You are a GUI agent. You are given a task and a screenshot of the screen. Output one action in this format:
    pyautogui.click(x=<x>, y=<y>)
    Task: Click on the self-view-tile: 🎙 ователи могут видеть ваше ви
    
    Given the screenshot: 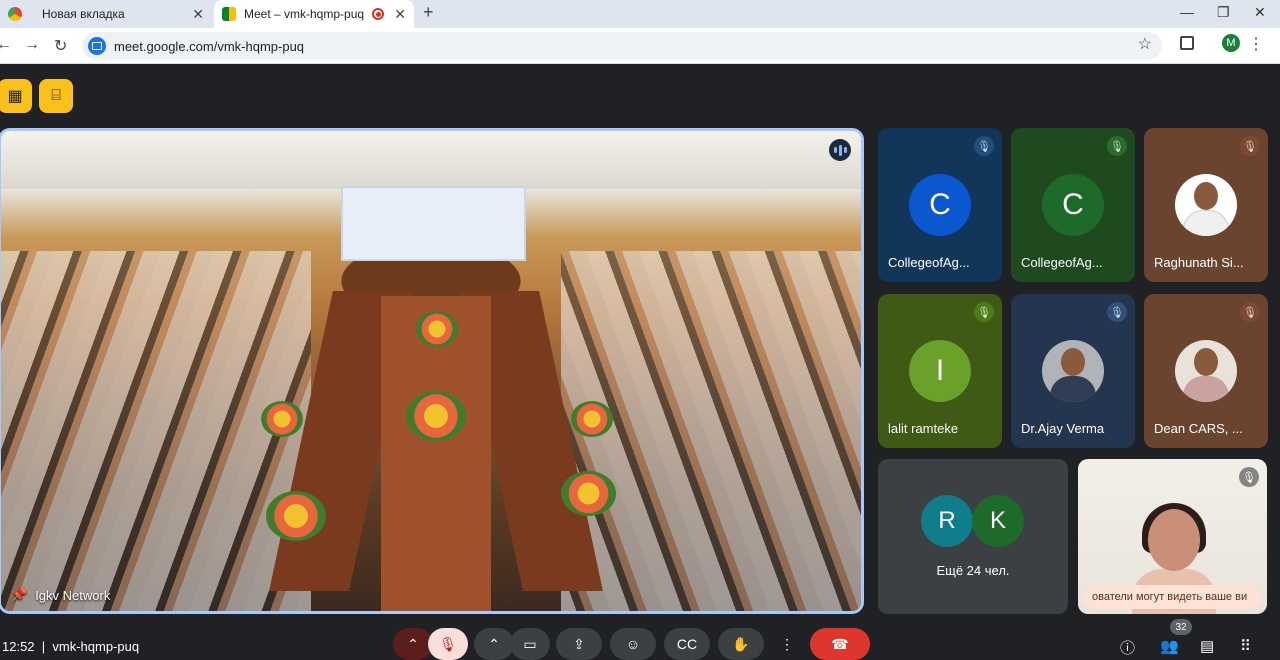 What is the action you would take?
    pyautogui.click(x=1172, y=536)
    